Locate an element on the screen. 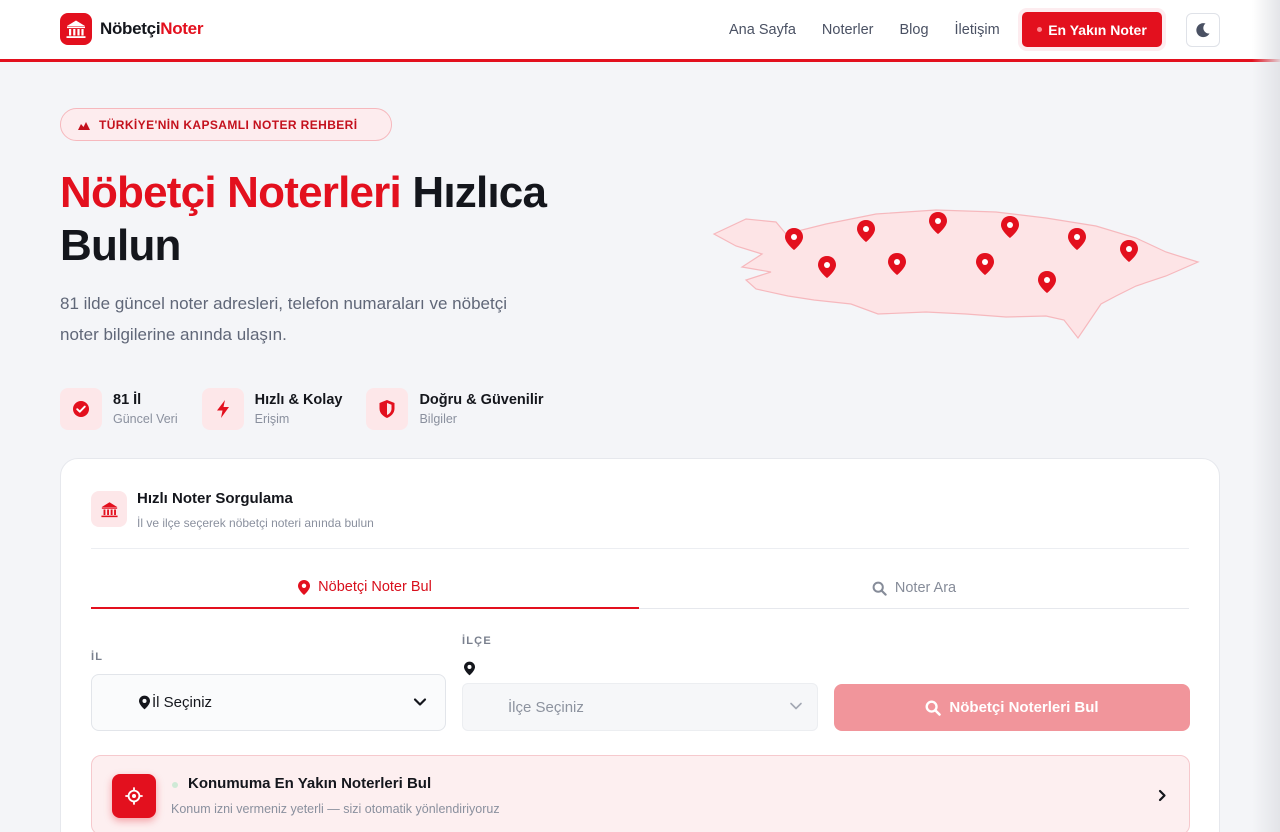  nearest-notary-button: En Yakın Noter is located at coordinates (1092, 29).